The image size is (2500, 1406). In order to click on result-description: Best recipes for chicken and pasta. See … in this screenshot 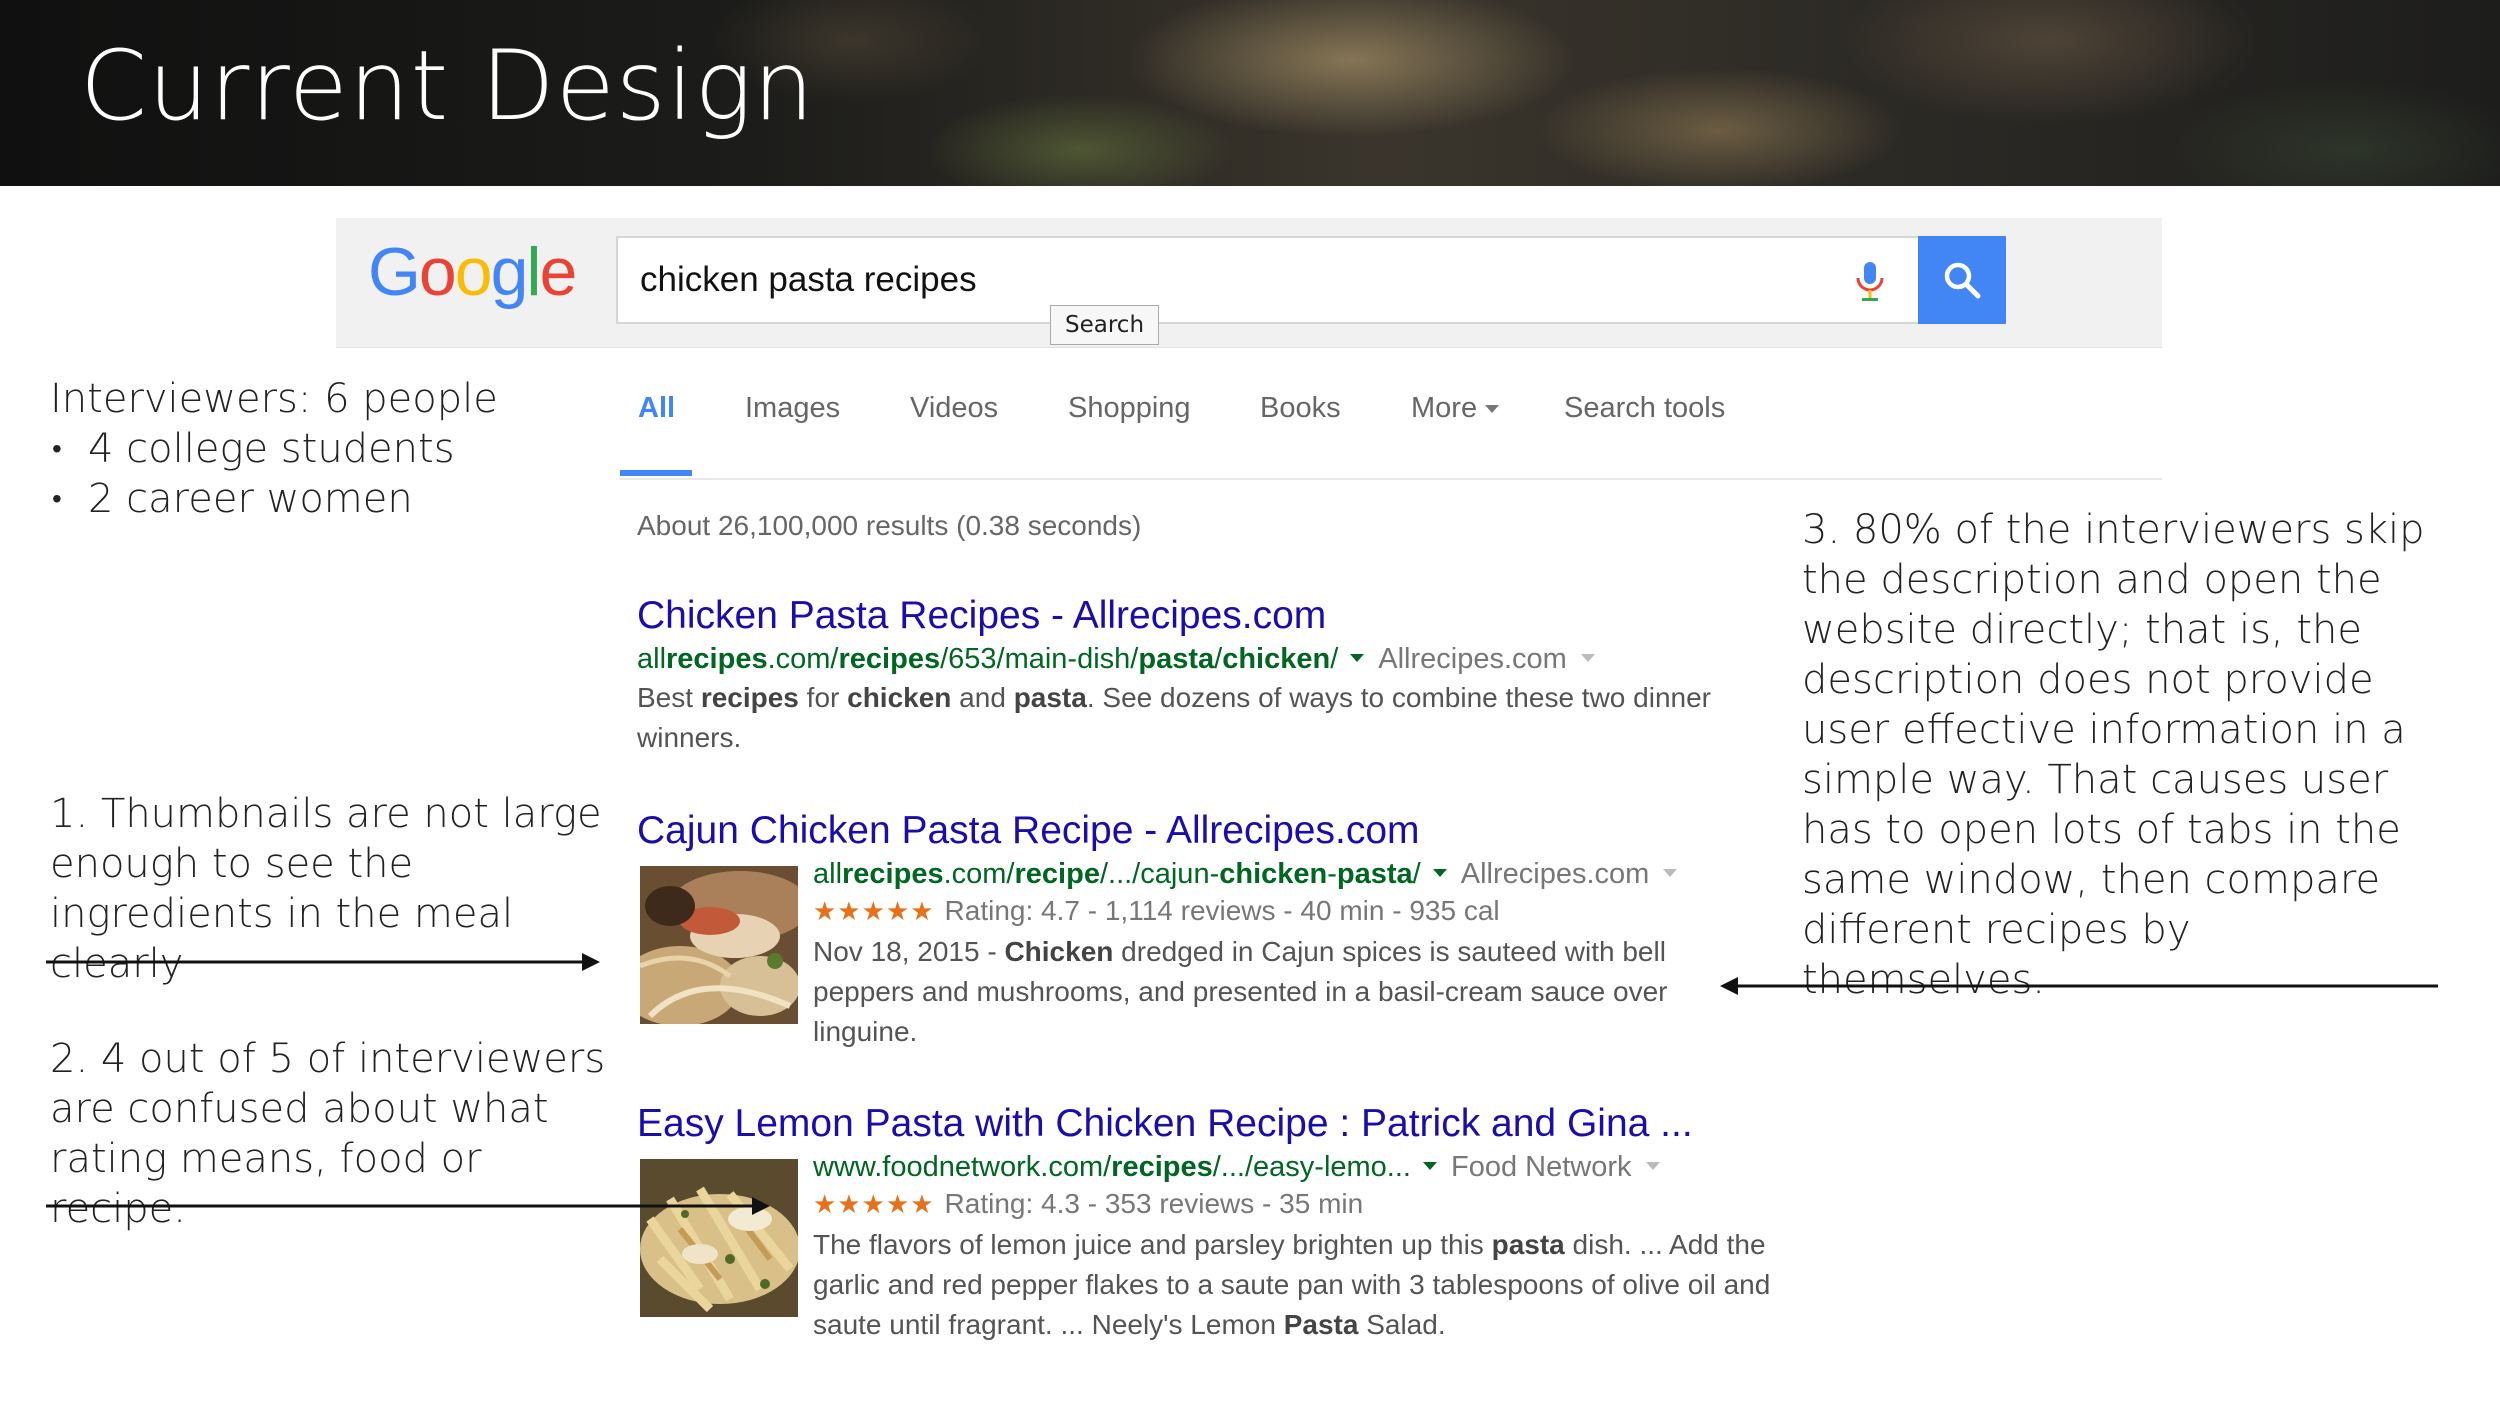, I will do `click(1174, 717)`.